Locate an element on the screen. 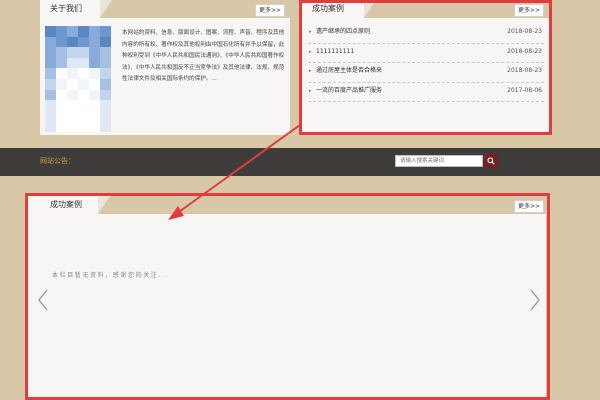 The width and height of the screenshot is (600, 400). list-item: ▸ 1111111111 2018-08-23 is located at coordinates (426, 53).